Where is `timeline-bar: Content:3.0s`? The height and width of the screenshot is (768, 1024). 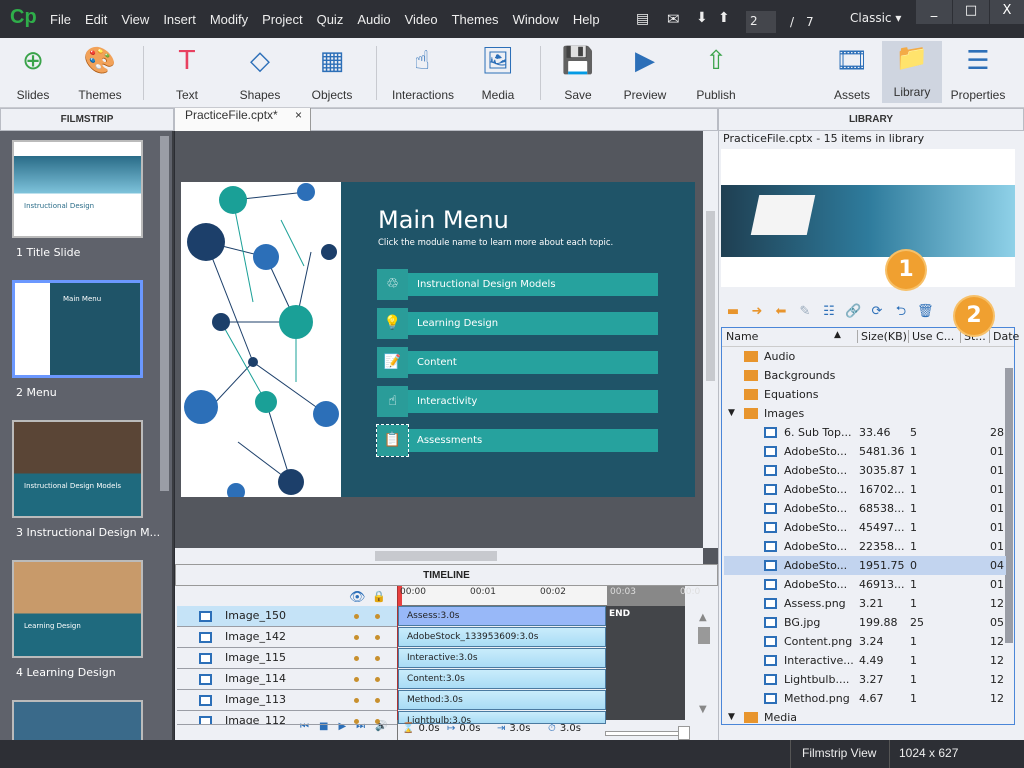 timeline-bar: Content:3.0s is located at coordinates (502, 679).